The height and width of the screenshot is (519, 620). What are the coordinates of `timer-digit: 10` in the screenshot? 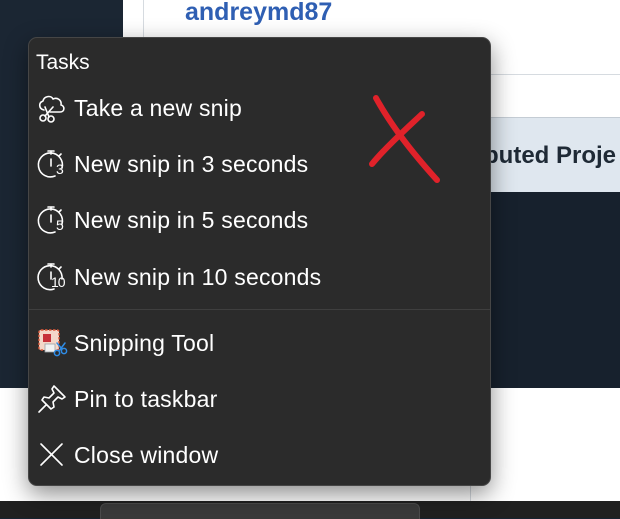 It's located at (58, 282).